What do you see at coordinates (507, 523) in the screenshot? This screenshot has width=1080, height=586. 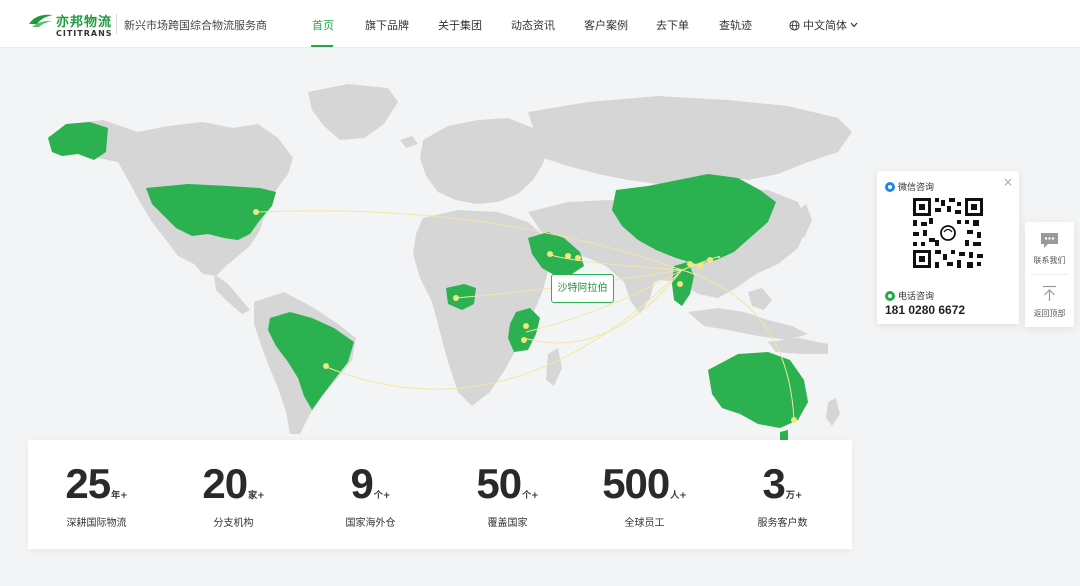 I see `stat-label: 覆盖国家` at bounding box center [507, 523].